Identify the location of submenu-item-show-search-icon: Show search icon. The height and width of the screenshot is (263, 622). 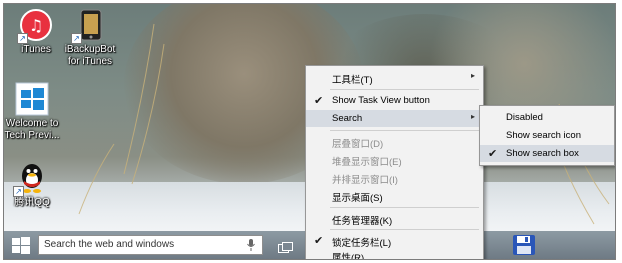
(547, 135).